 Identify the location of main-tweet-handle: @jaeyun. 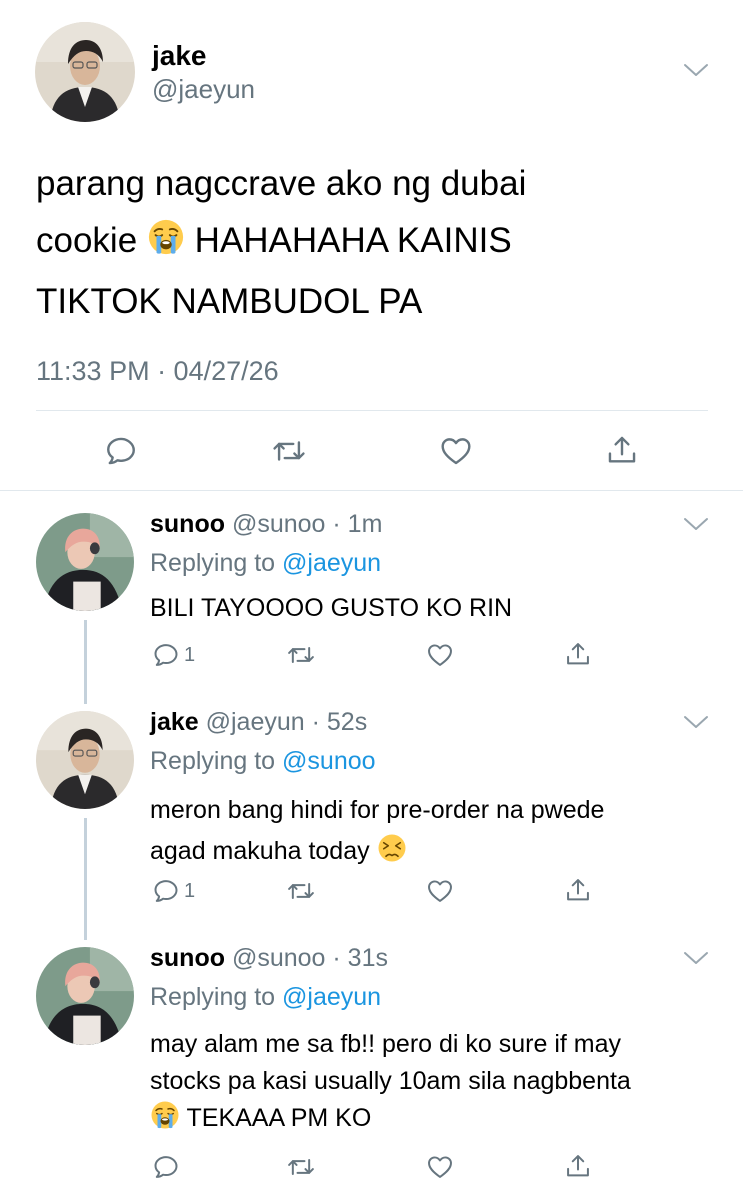
(203, 89).